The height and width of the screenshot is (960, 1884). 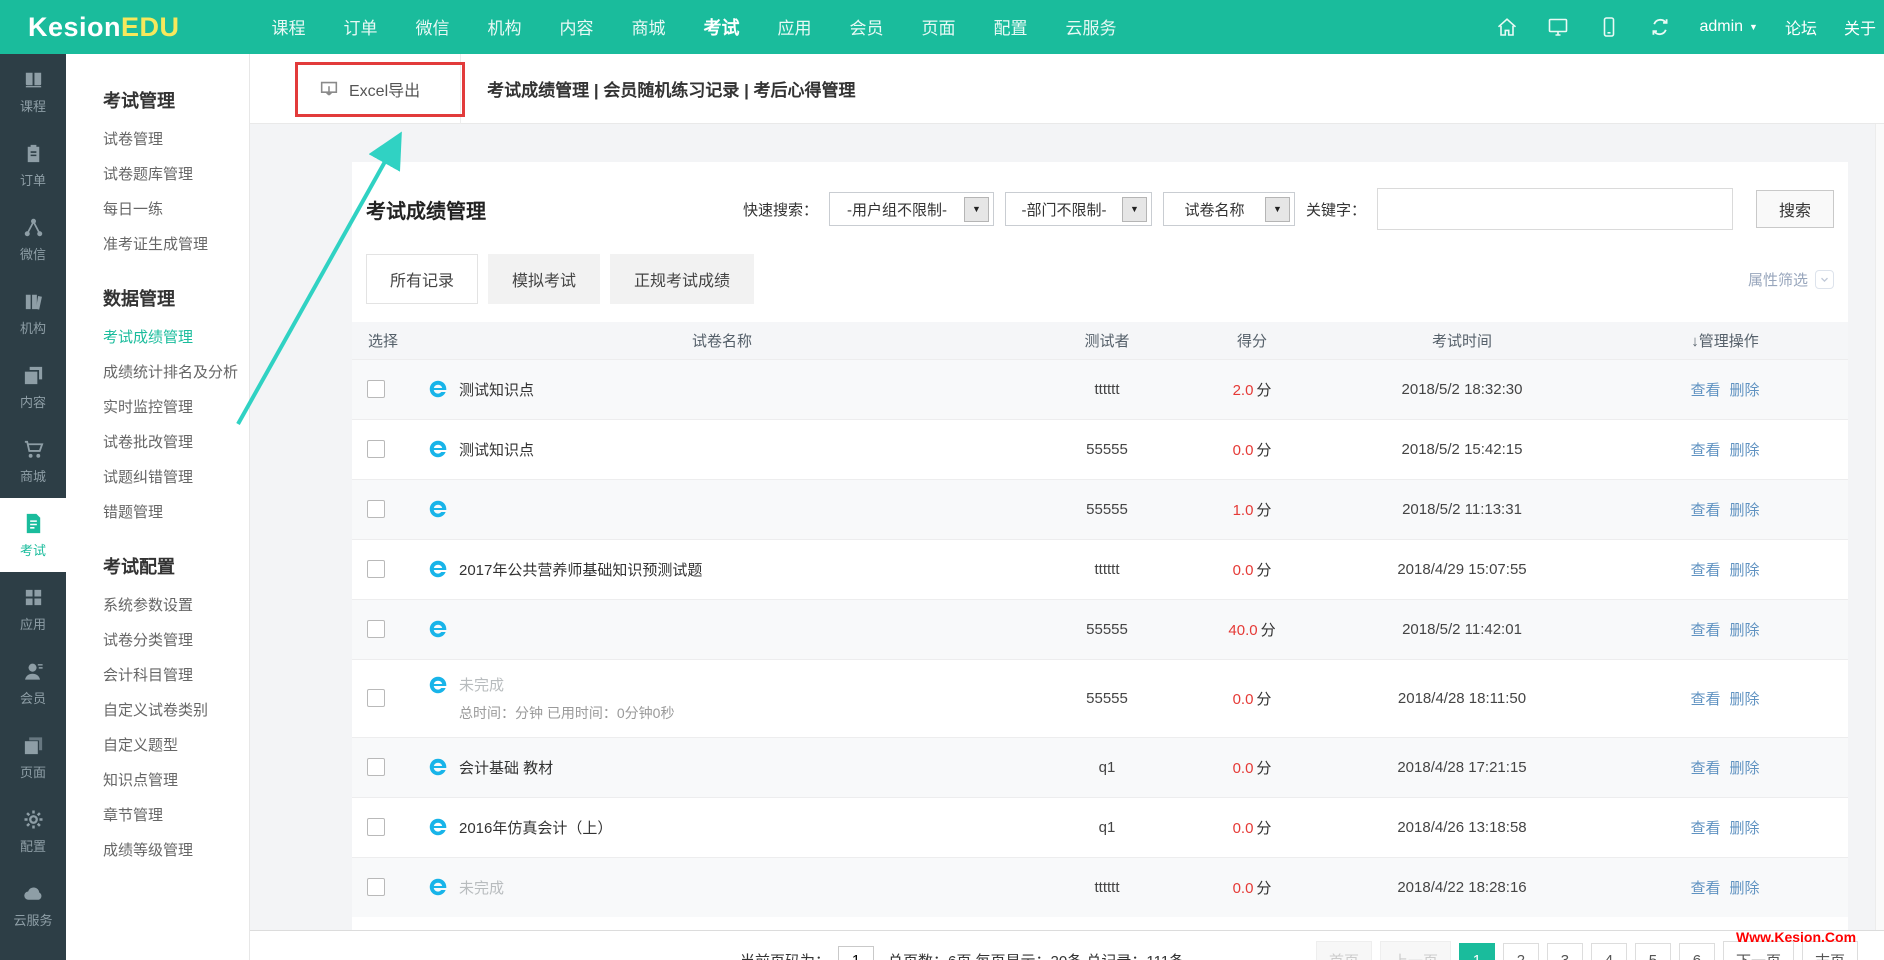 I want to click on page-number-input, so click(x=856, y=952).